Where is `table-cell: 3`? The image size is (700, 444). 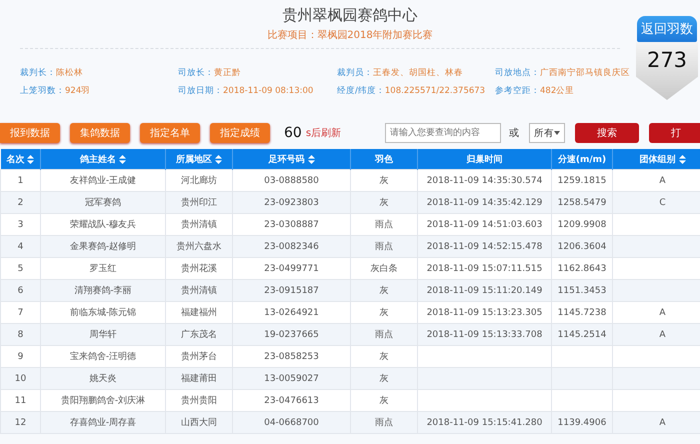
table-cell: 3 is located at coordinates (20, 225).